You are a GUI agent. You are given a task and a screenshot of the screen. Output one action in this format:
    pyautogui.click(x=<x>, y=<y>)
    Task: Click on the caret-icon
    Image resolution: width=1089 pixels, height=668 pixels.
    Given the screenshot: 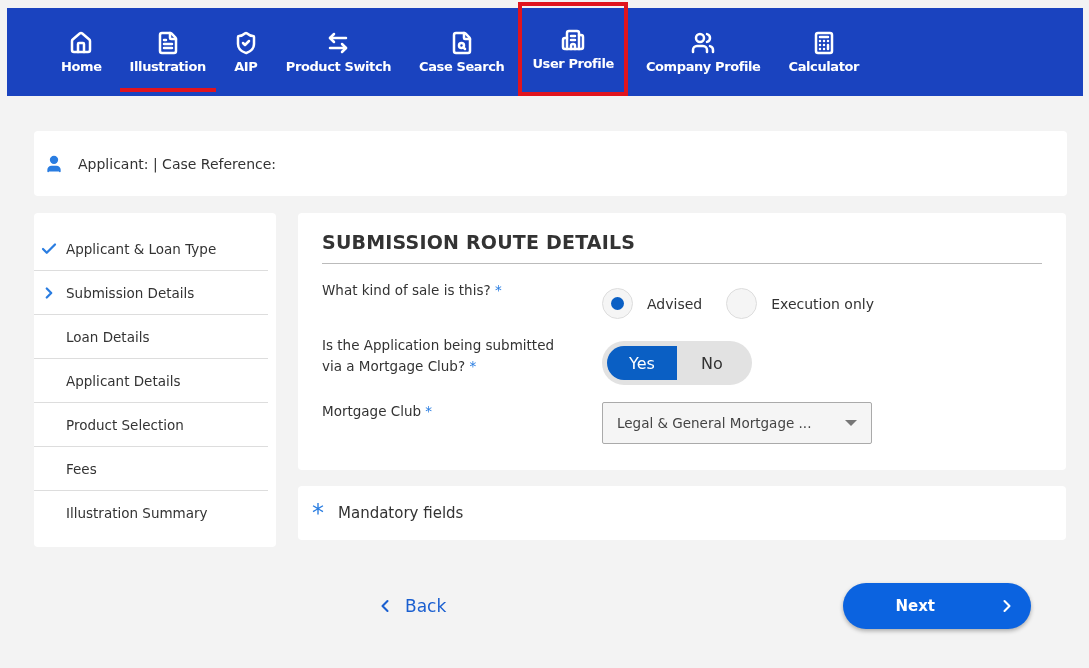 What is the action you would take?
    pyautogui.click(x=851, y=423)
    